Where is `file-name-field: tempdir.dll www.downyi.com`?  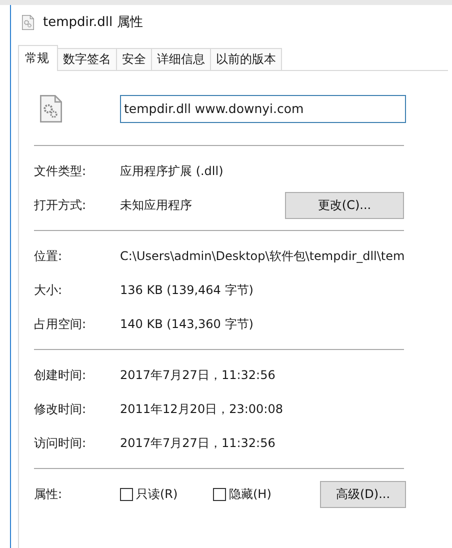
file-name-field: tempdir.dll www.downyi.com is located at coordinates (263, 109).